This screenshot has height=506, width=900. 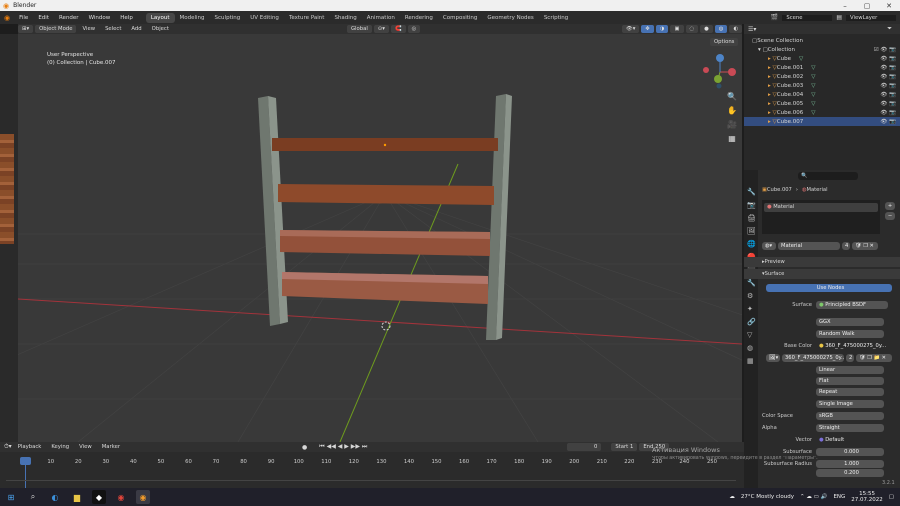 What do you see at coordinates (735, 29) in the screenshot?
I see `shading-rendered-icon: ◐` at bounding box center [735, 29].